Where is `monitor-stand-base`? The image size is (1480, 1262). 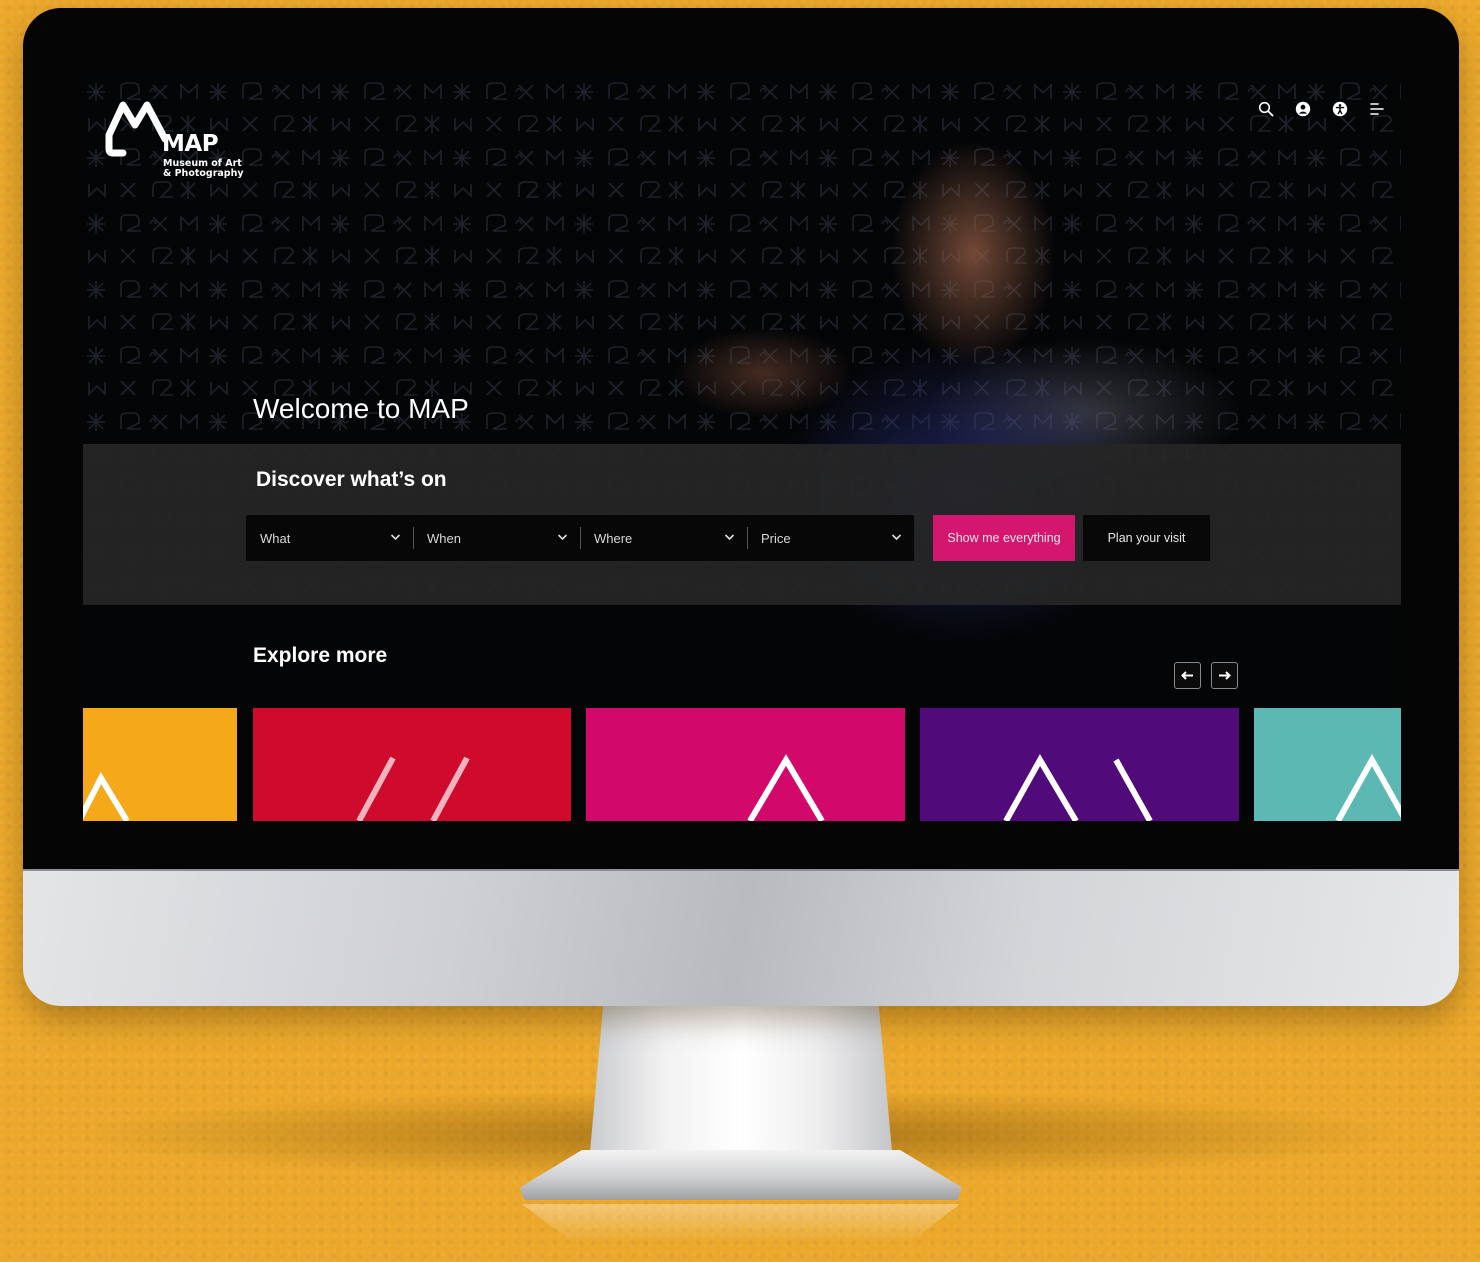
monitor-stand-base is located at coordinates (741, 1175).